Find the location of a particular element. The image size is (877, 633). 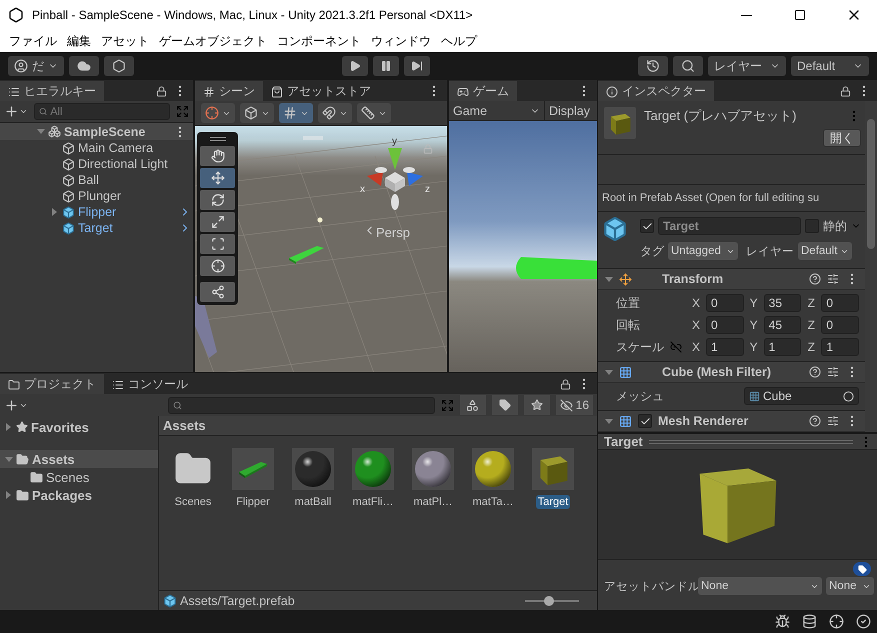

axis-label: Y is located at coordinates (753, 303).